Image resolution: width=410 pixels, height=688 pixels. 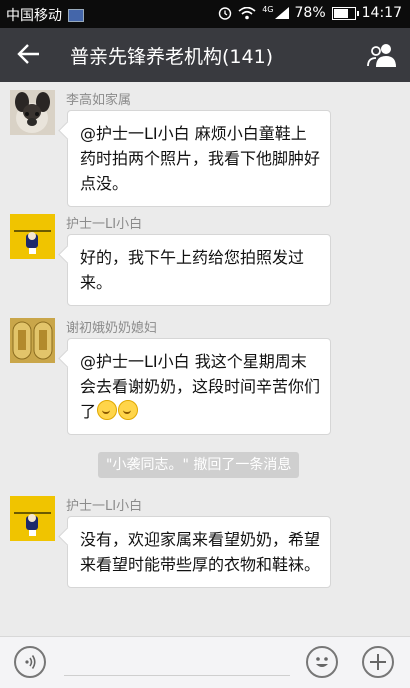 What do you see at coordinates (268, 9) in the screenshot?
I see `network-type-label: 4G` at bounding box center [268, 9].